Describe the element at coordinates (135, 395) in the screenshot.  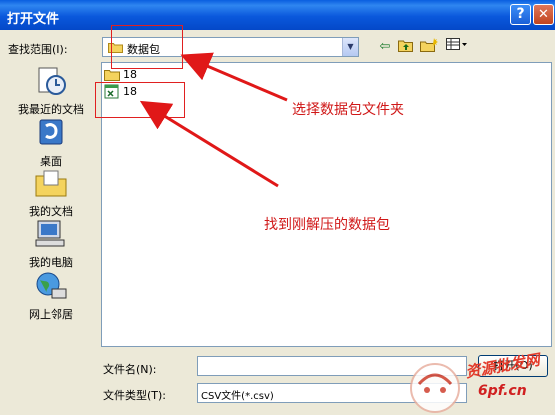
I see `filetype-label: 文件类型(T):` at that location.